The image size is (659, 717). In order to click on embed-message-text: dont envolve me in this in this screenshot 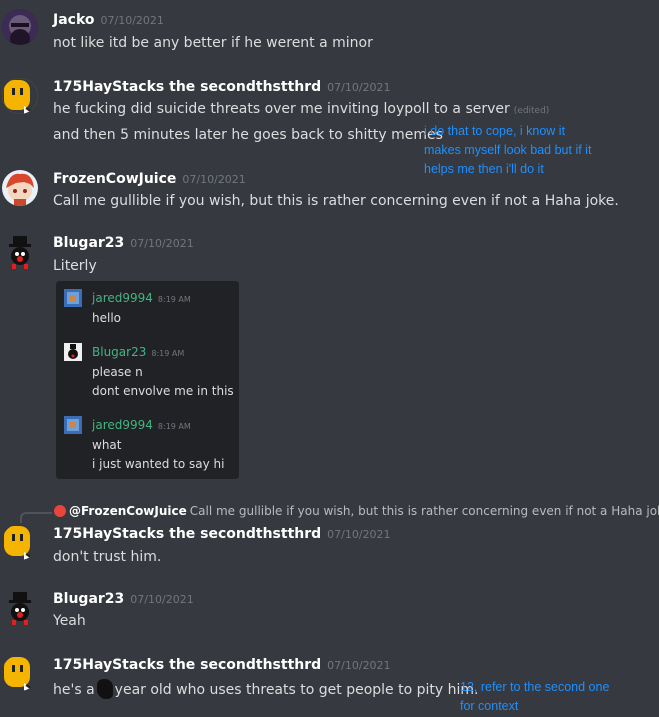, I will do `click(163, 391)`.